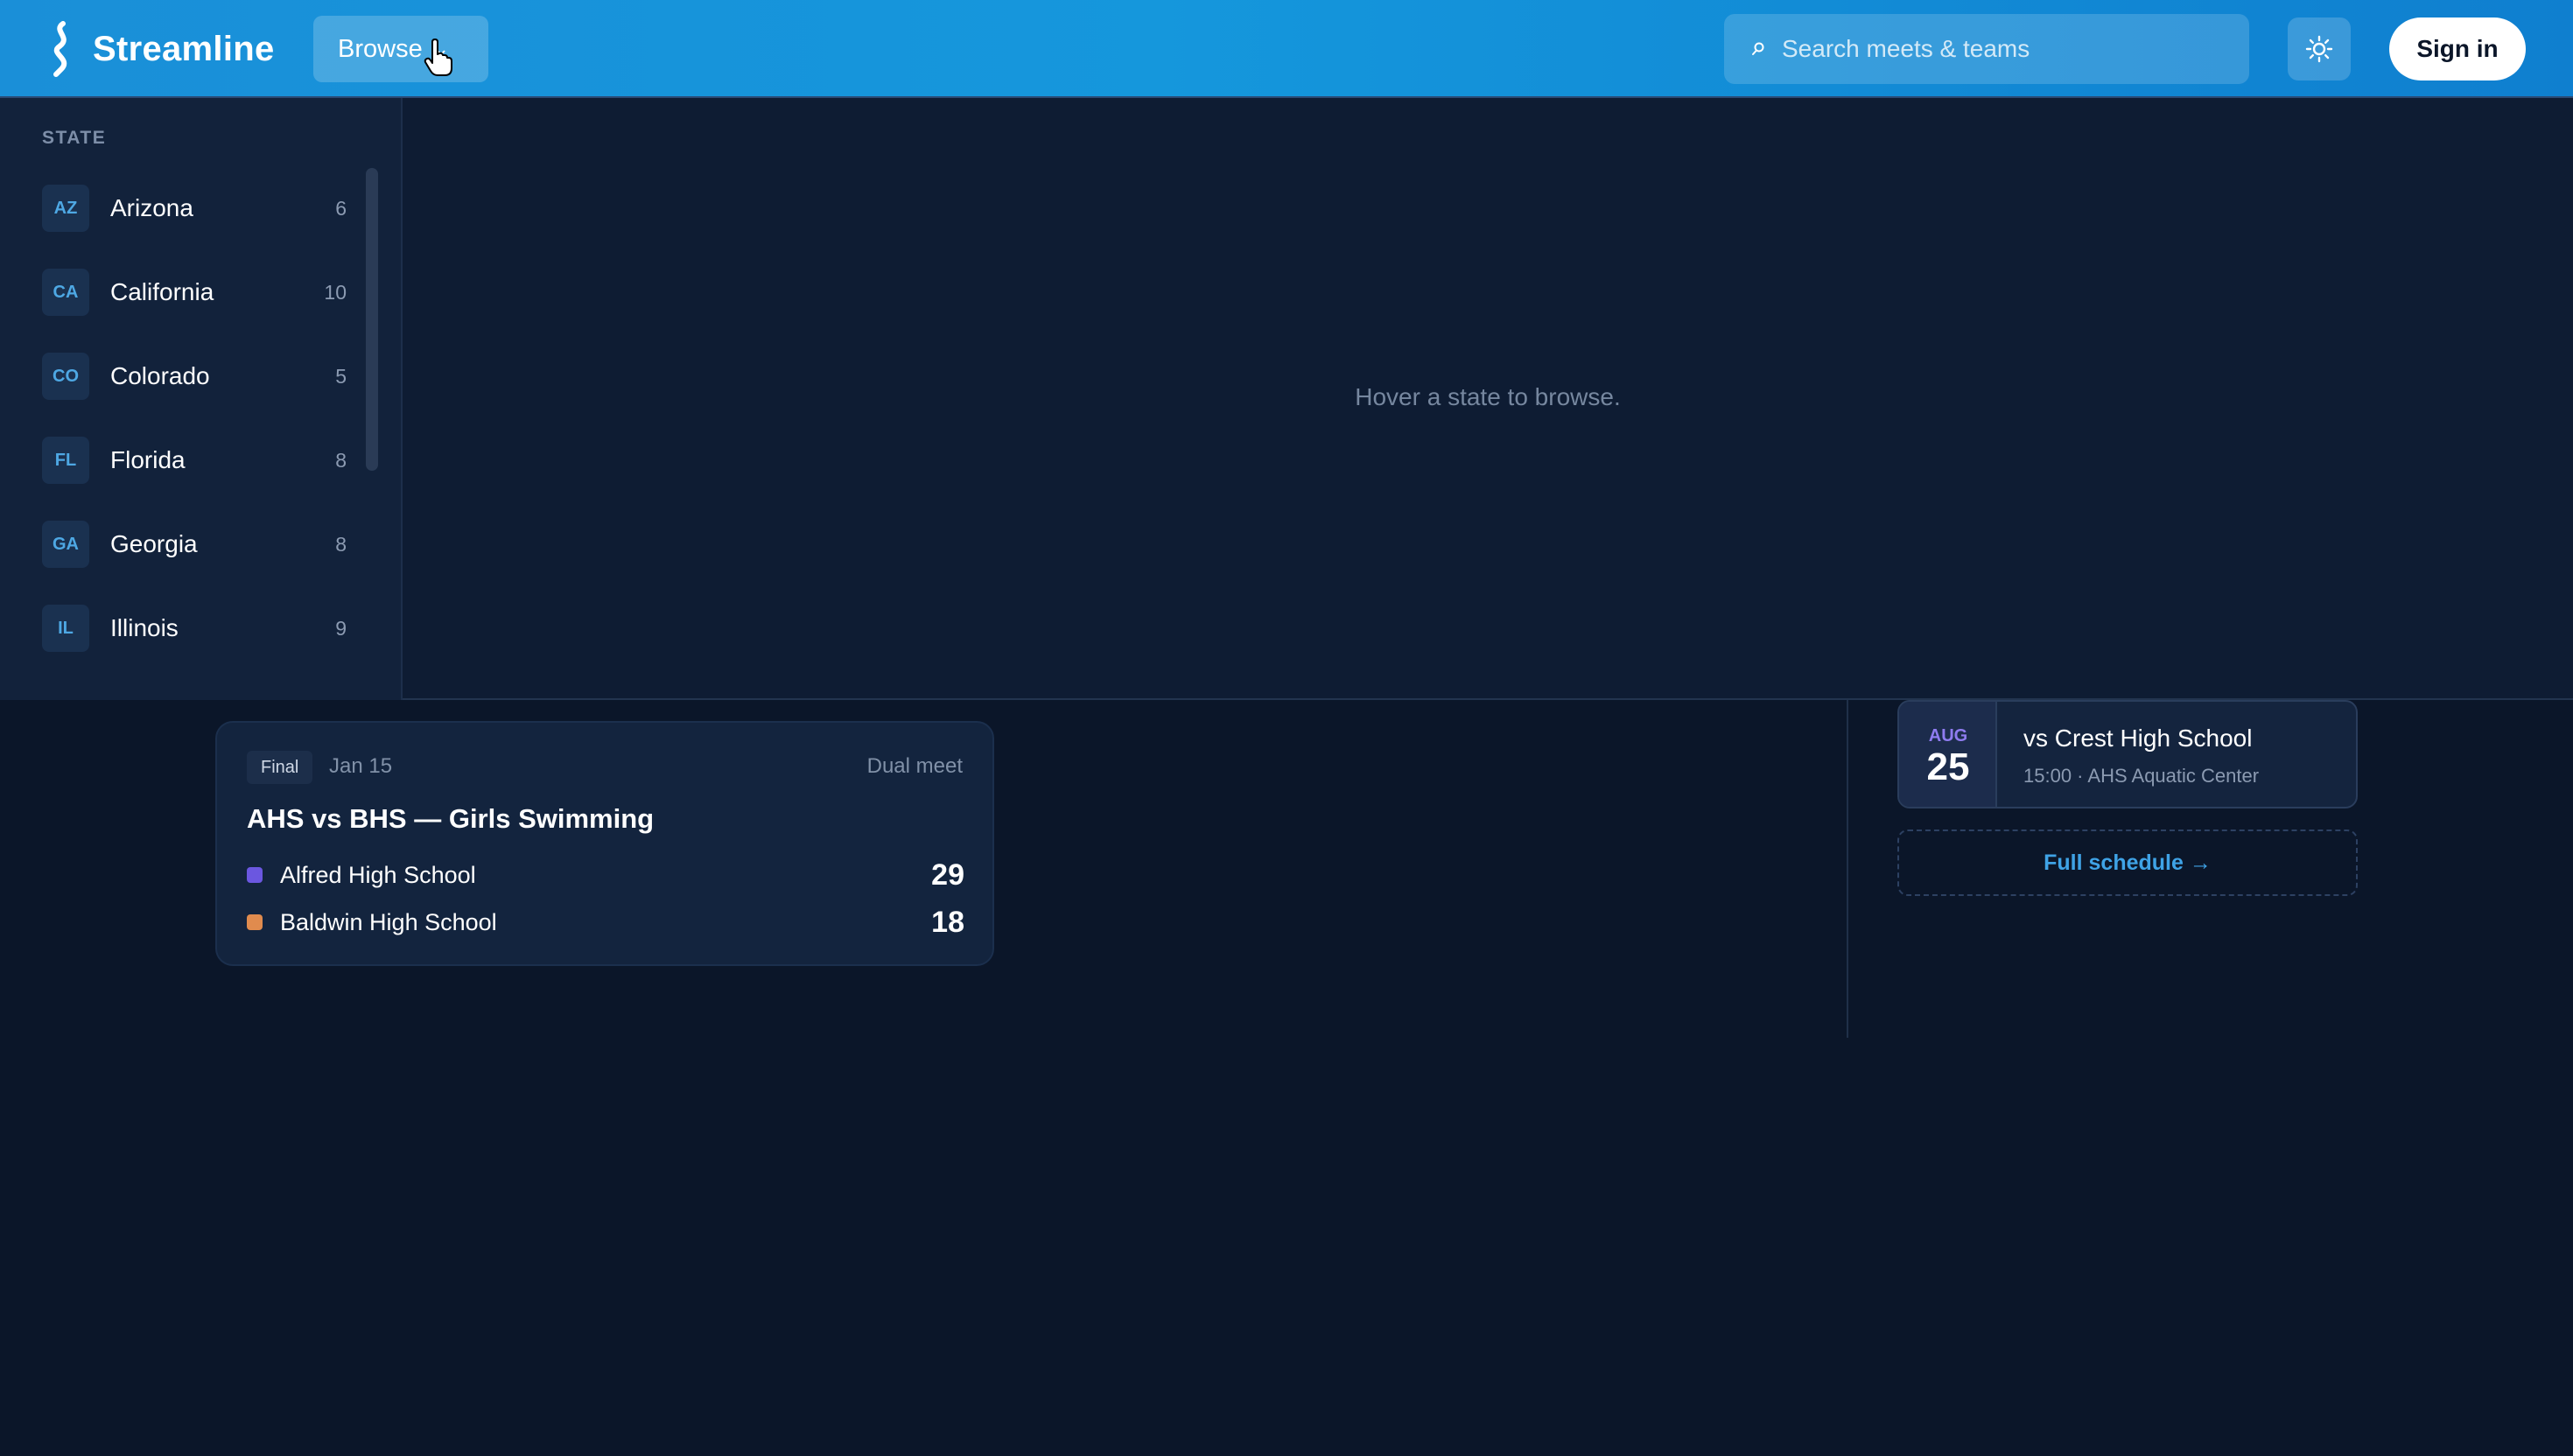  I want to click on state-item-illinois: IL Illinois 9, so click(192, 628).